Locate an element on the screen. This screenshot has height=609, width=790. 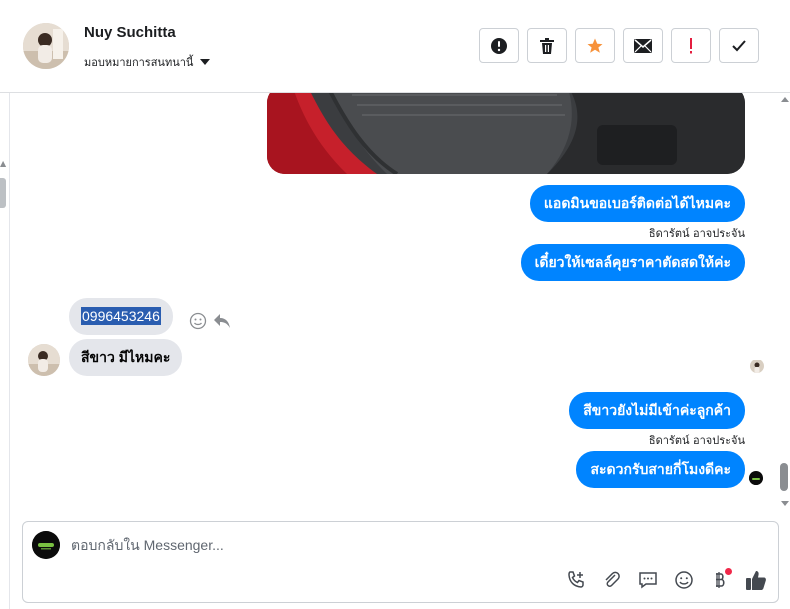
envelope-icon is located at coordinates (643, 45).